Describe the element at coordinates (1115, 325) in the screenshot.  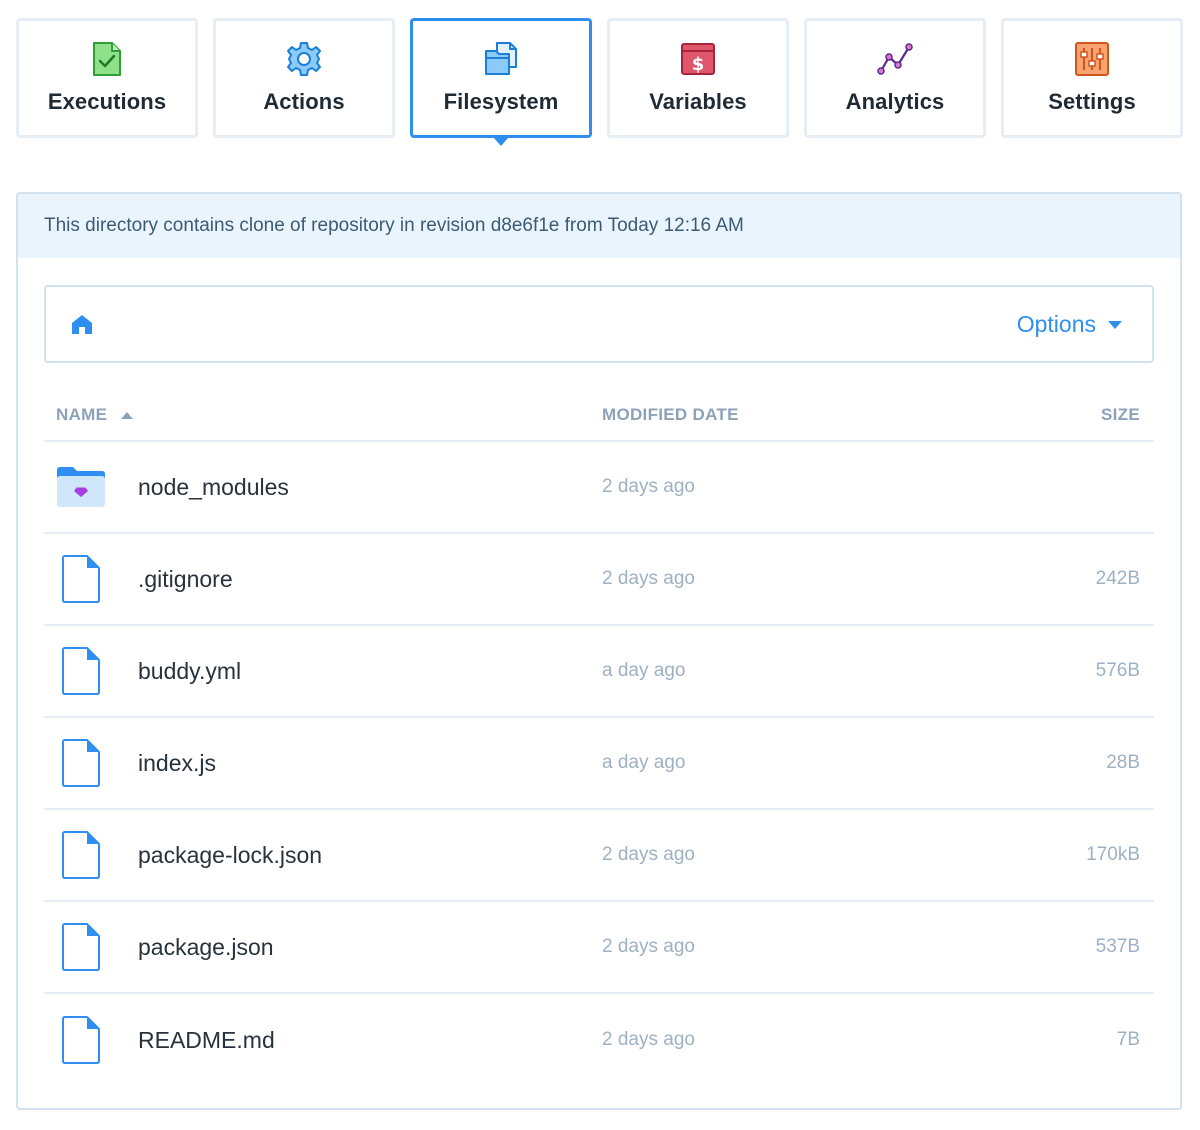
I see `caret-down-icon` at that location.